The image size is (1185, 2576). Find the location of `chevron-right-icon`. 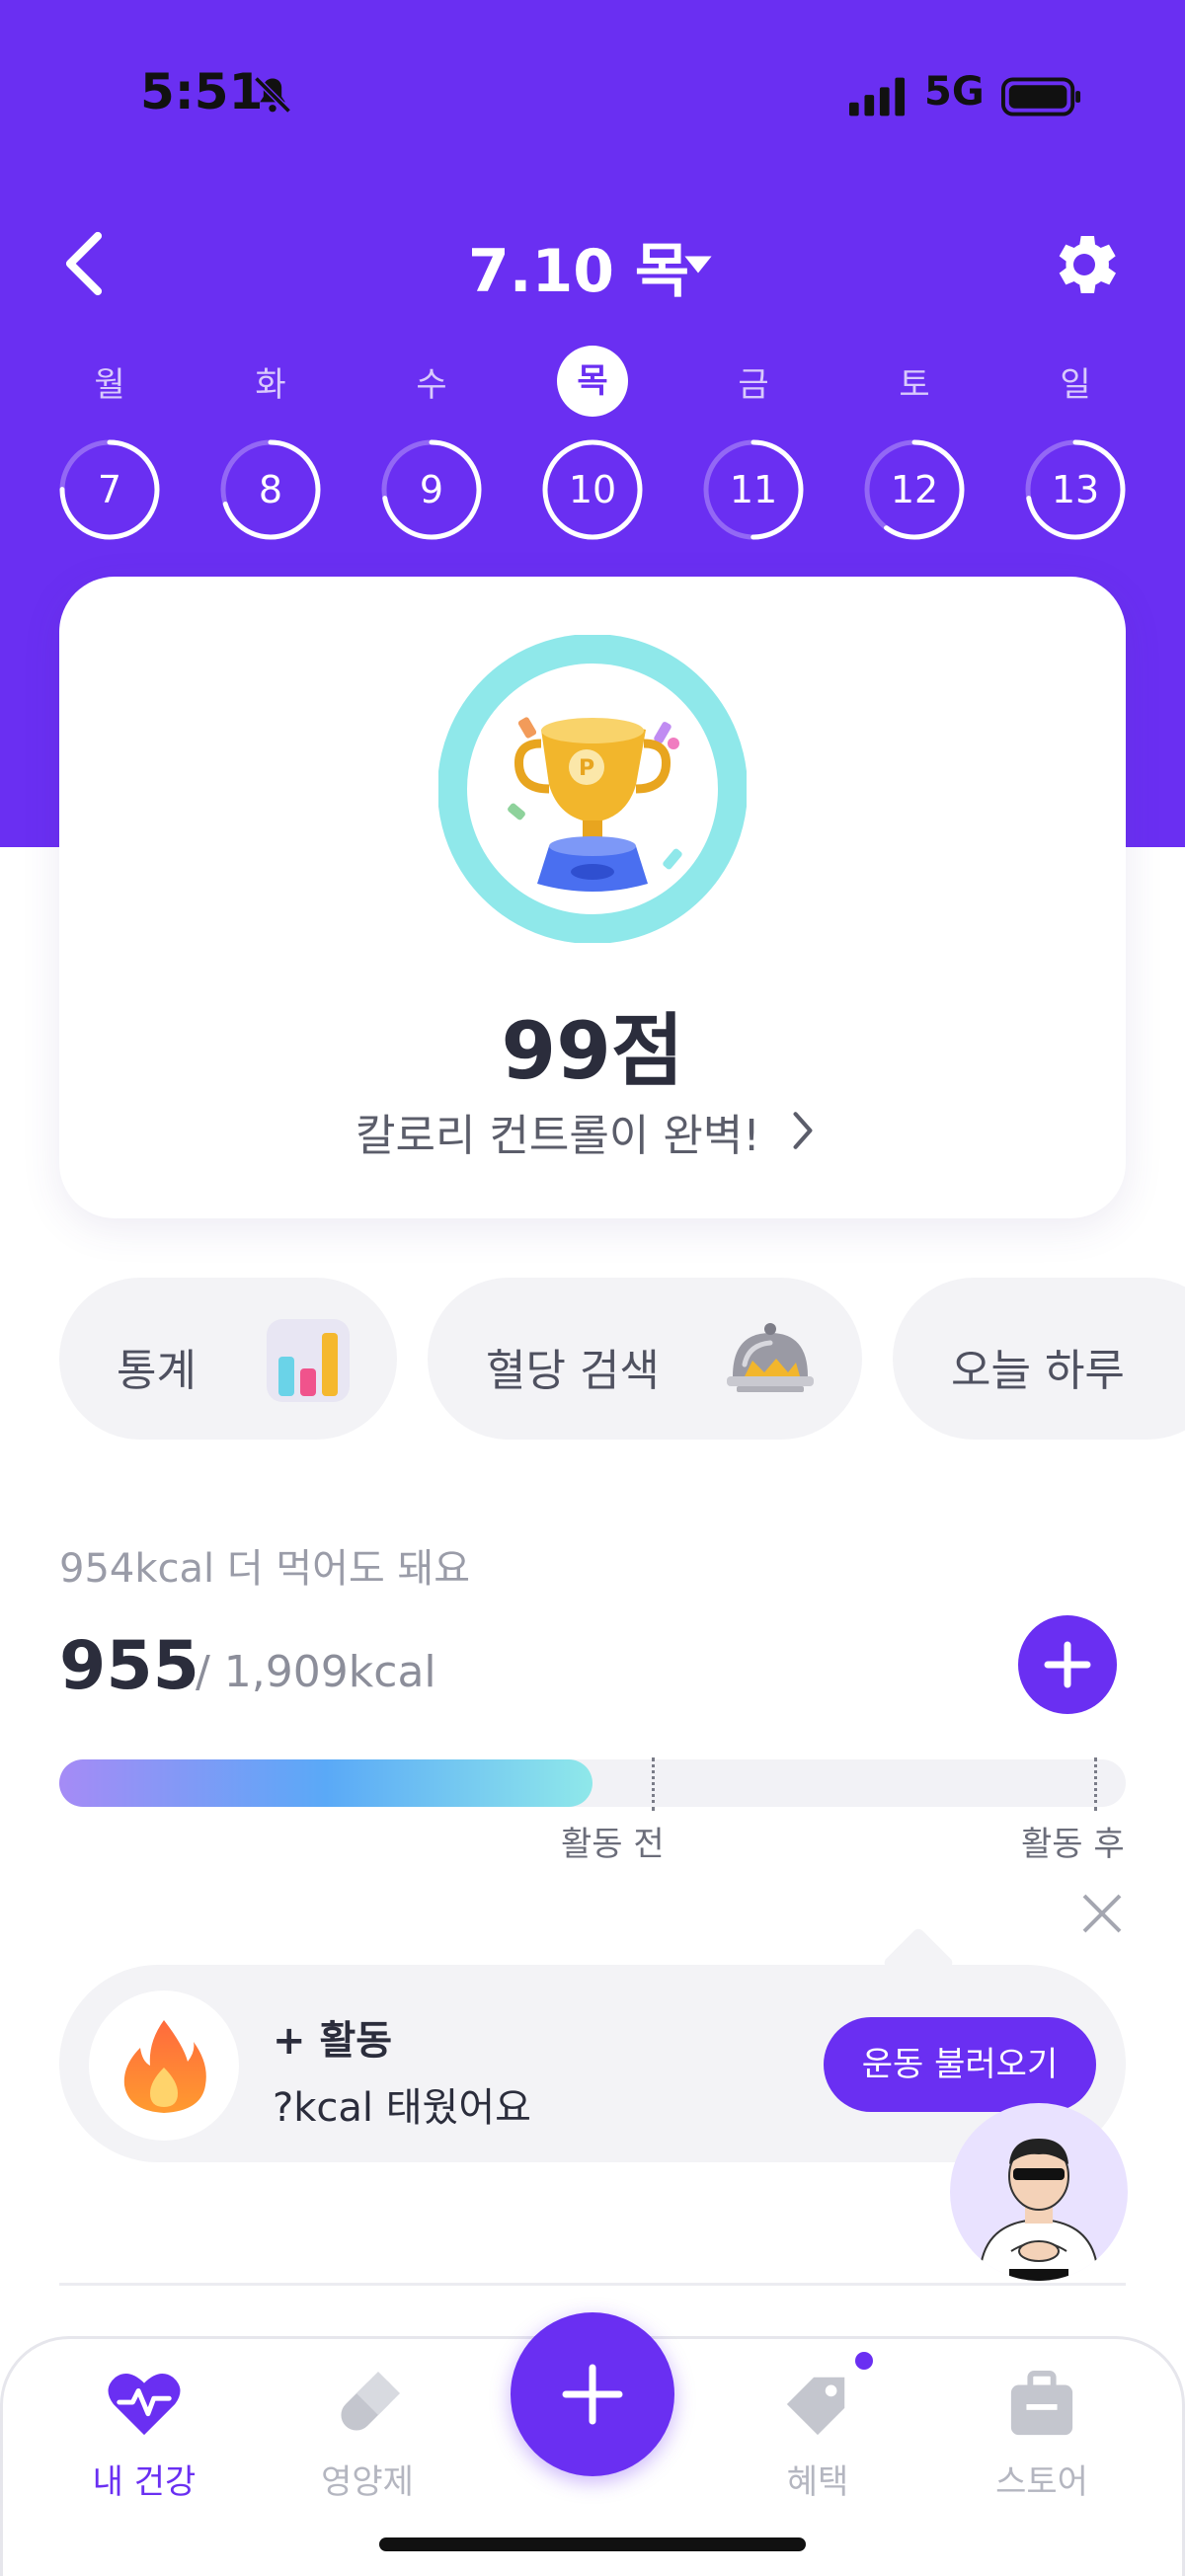

chevron-right-icon is located at coordinates (803, 1130).